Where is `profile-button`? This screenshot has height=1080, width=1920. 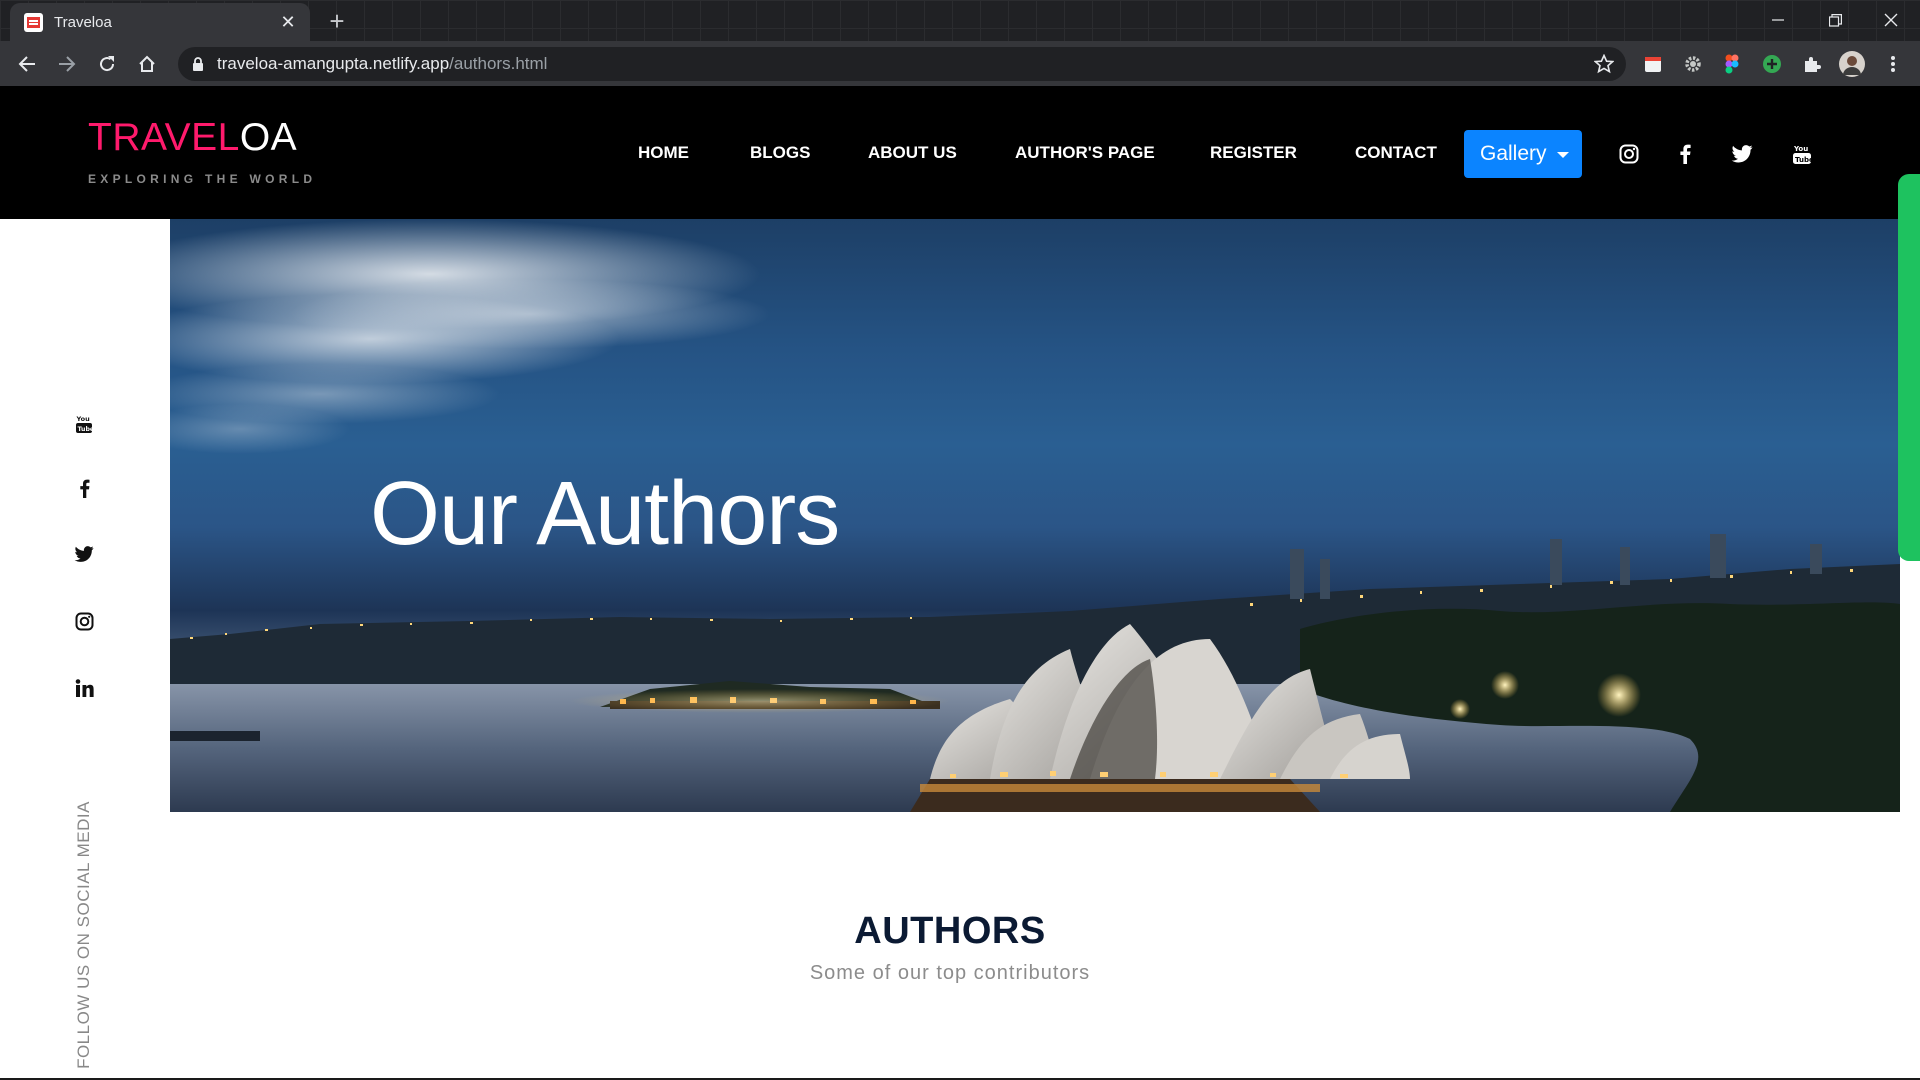
profile-button is located at coordinates (1852, 64).